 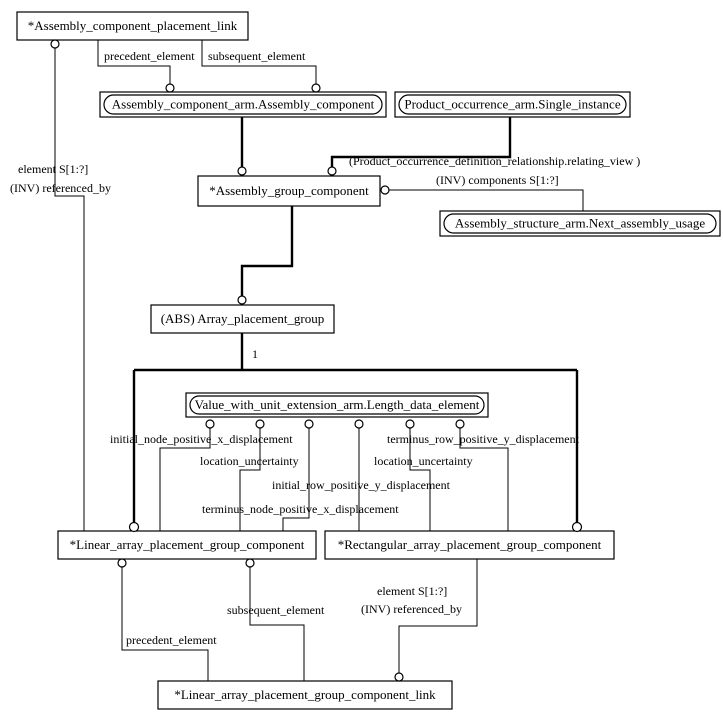 What do you see at coordinates (267, 251) in the screenshot?
I see `connector-group-to-array-placement-group` at bounding box center [267, 251].